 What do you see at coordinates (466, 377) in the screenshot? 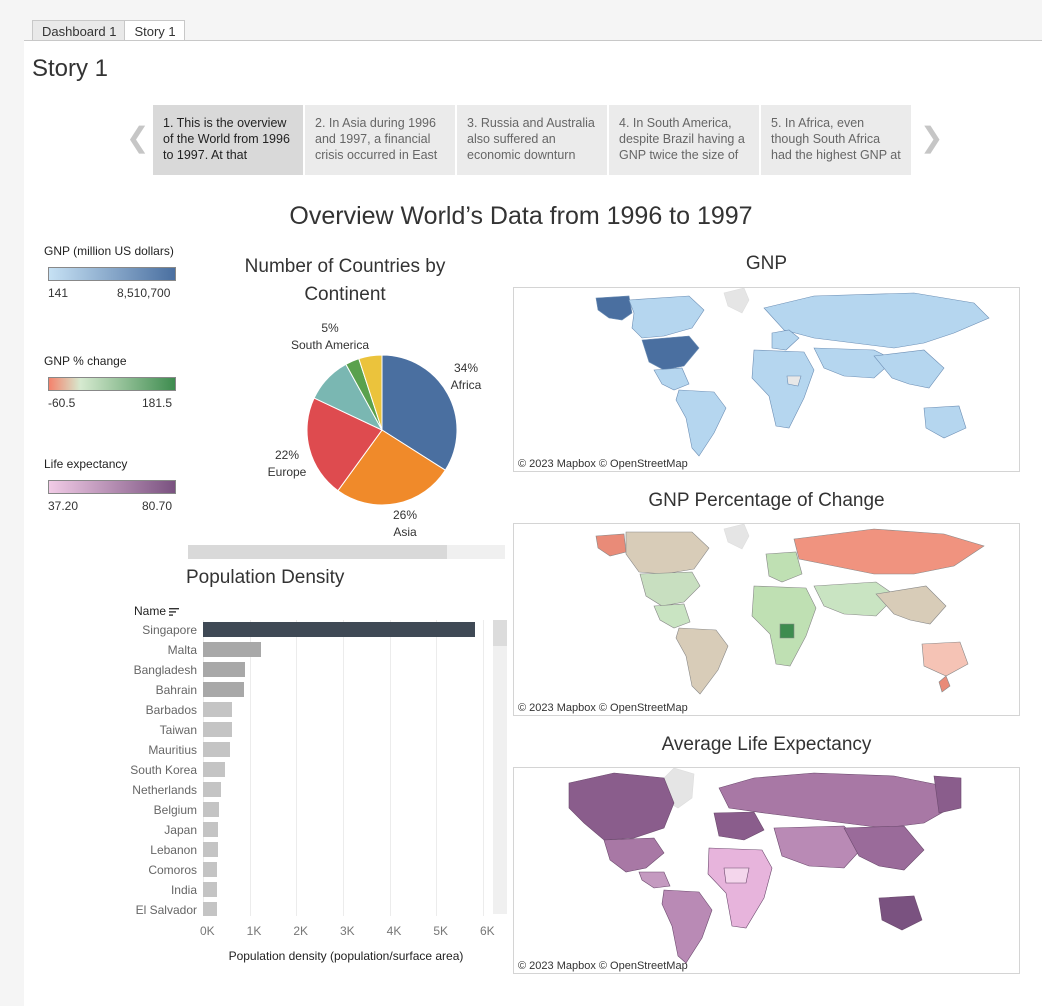
I see `pie-label-africa: 34% Africa` at bounding box center [466, 377].